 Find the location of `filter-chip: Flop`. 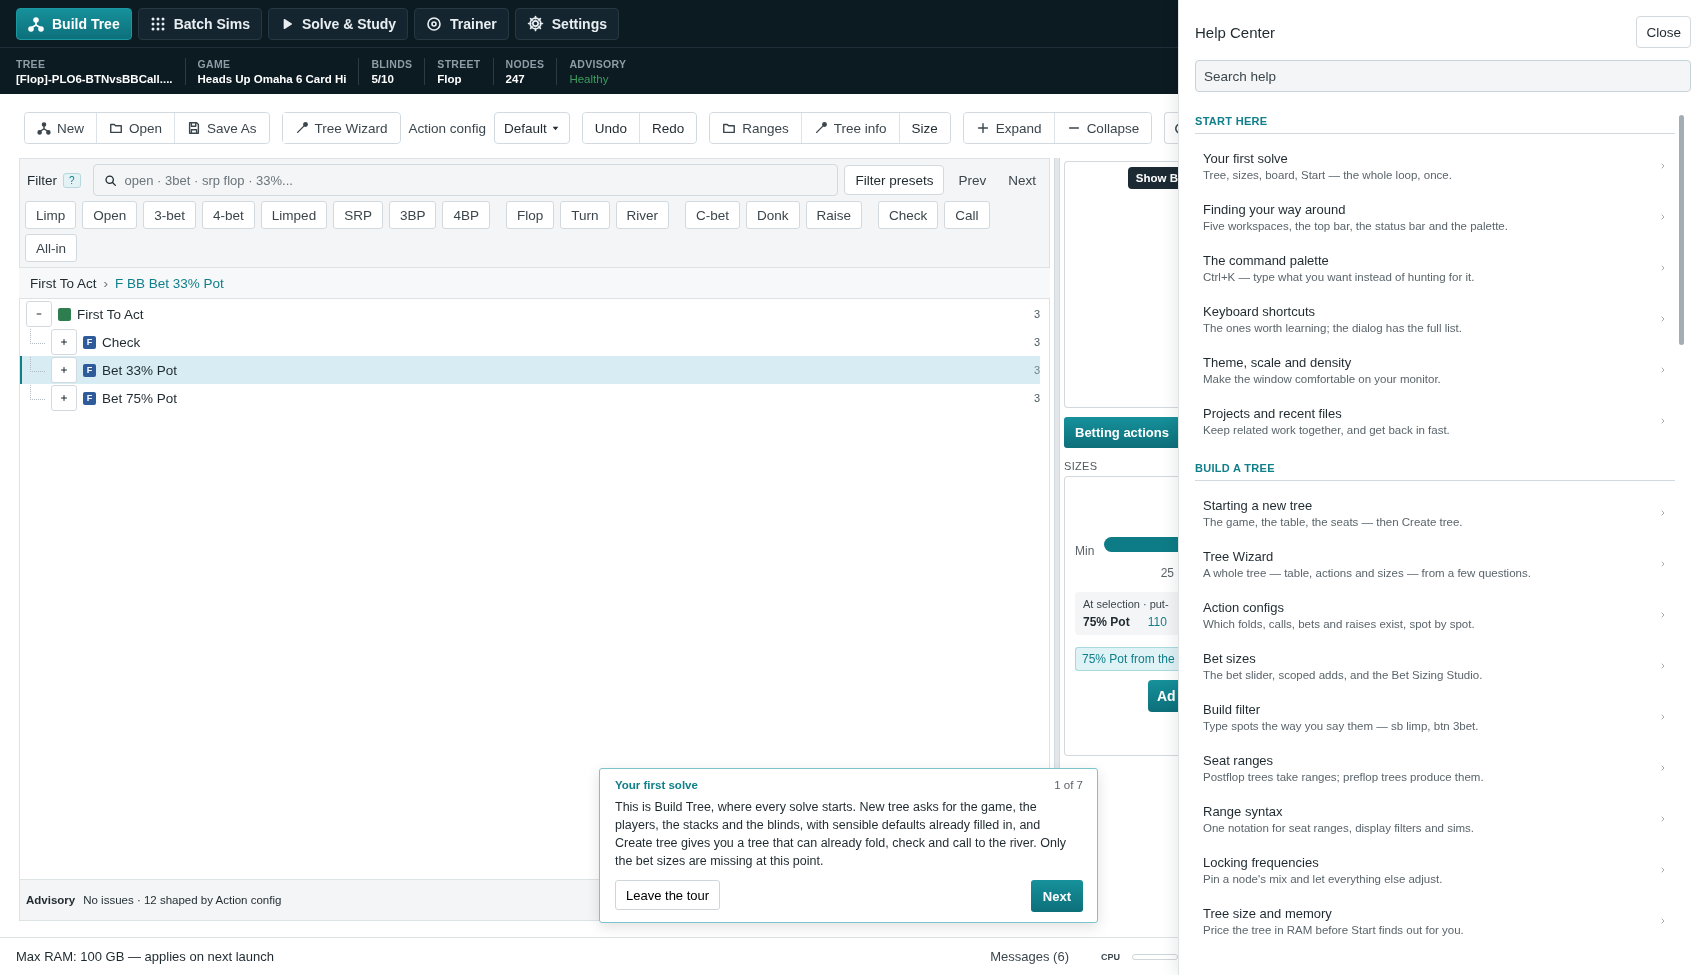

filter-chip: Flop is located at coordinates (530, 215).